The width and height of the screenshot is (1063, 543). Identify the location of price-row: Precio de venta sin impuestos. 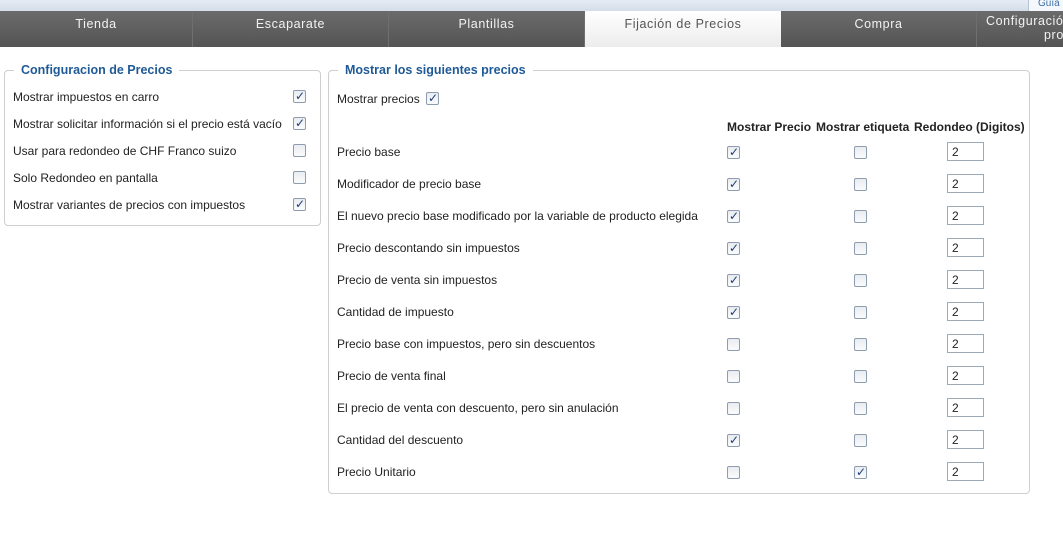
(682, 280).